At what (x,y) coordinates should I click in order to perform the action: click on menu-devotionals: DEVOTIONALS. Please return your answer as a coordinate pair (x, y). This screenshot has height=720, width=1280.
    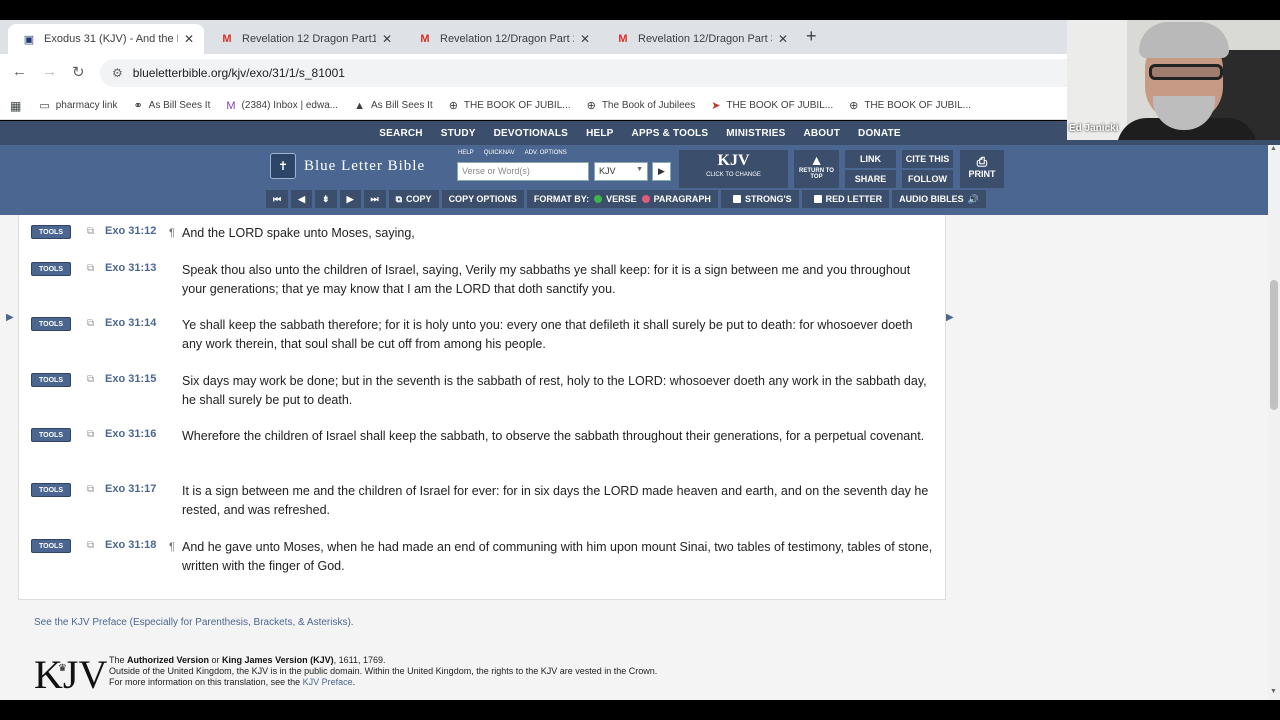
    Looking at the image, I should click on (531, 133).